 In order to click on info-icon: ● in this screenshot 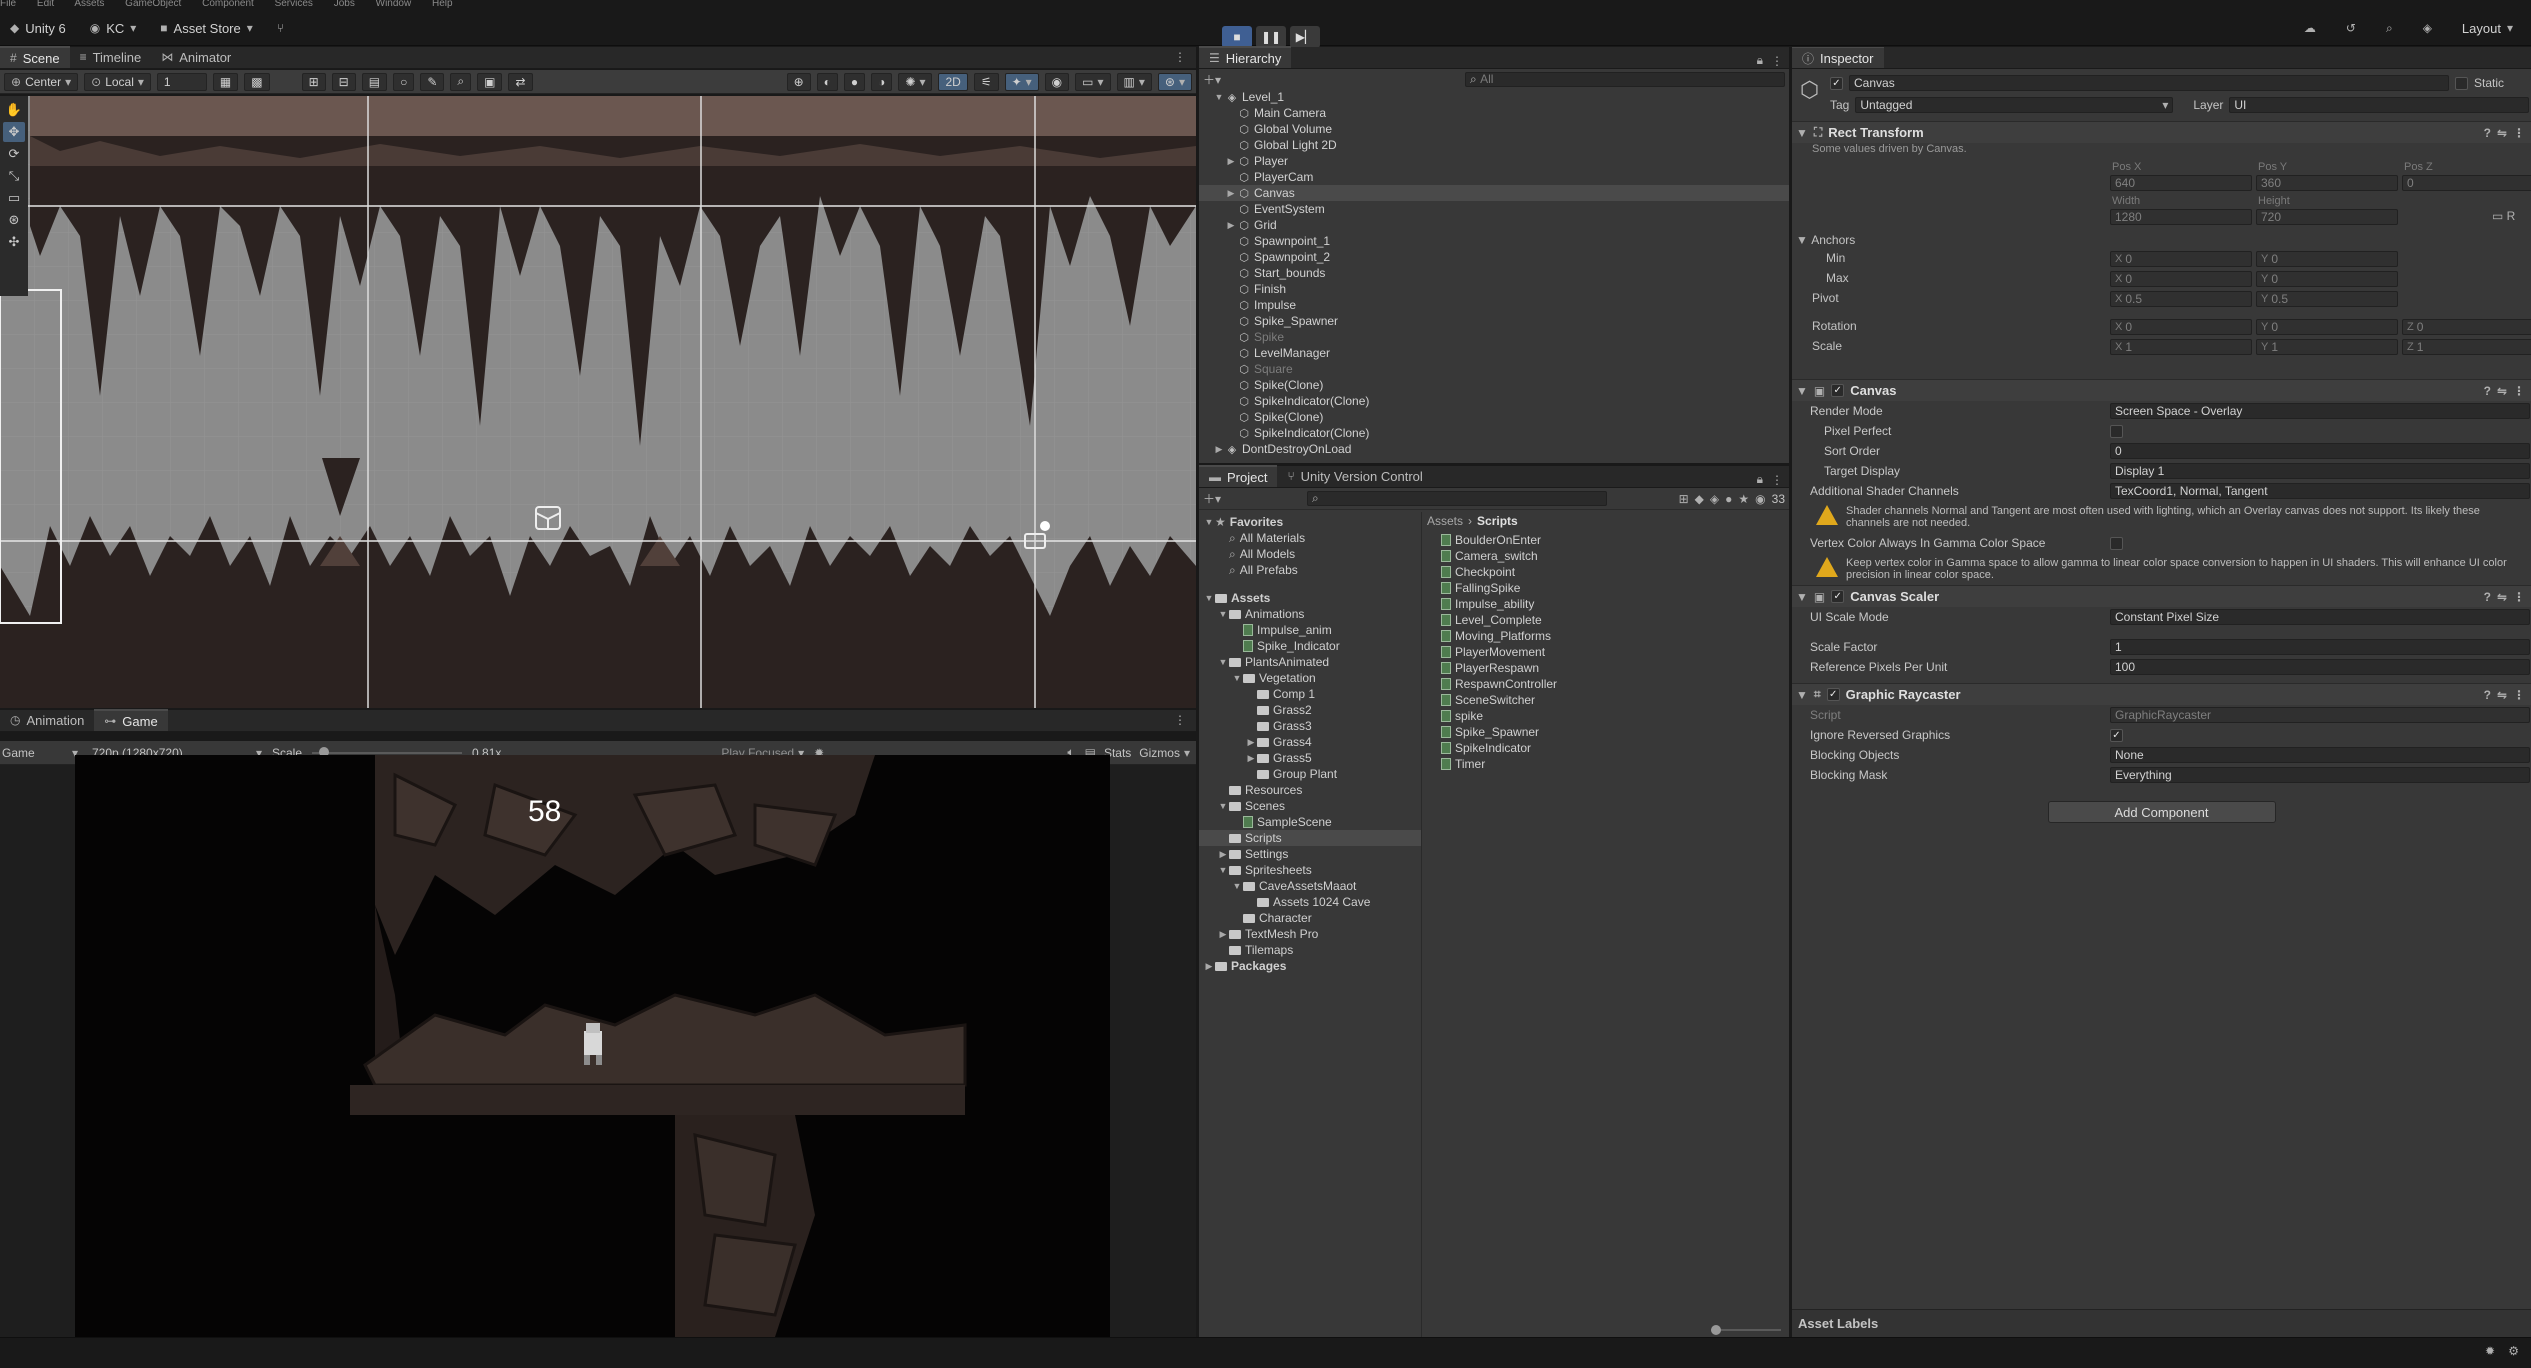, I will do `click(1728, 499)`.